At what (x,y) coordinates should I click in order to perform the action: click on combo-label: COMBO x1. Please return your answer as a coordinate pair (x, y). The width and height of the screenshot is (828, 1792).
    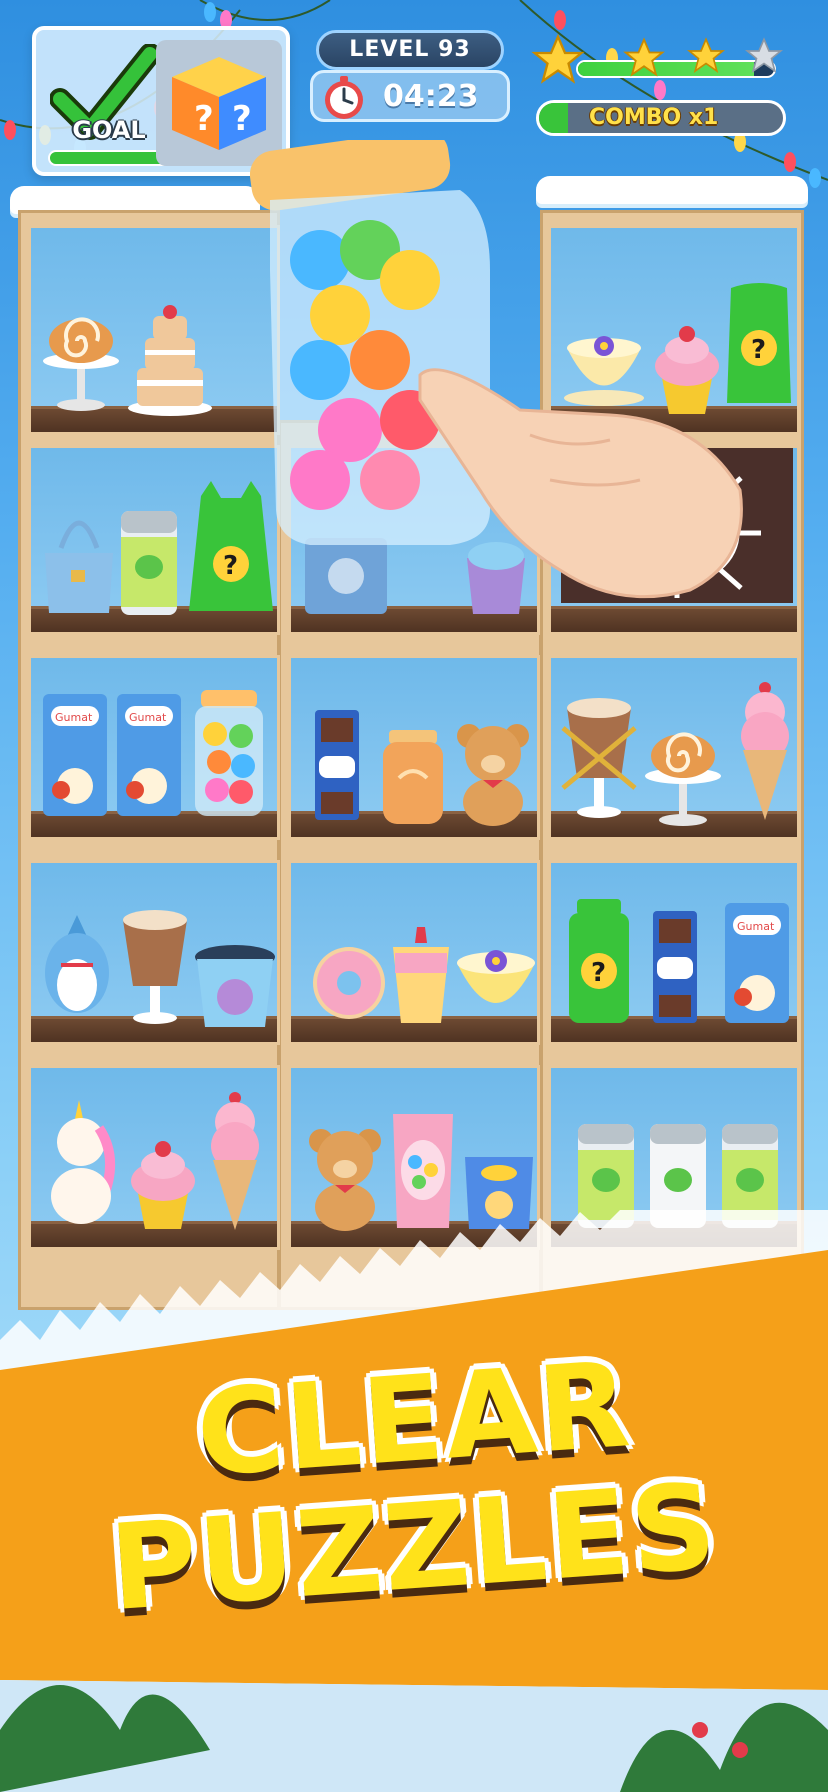
    Looking at the image, I should click on (654, 117).